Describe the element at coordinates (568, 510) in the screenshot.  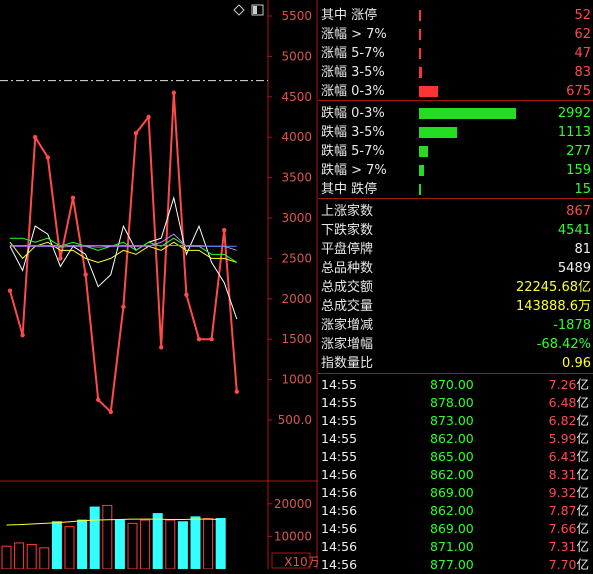
I see `tick-amount: 7.87亿` at that location.